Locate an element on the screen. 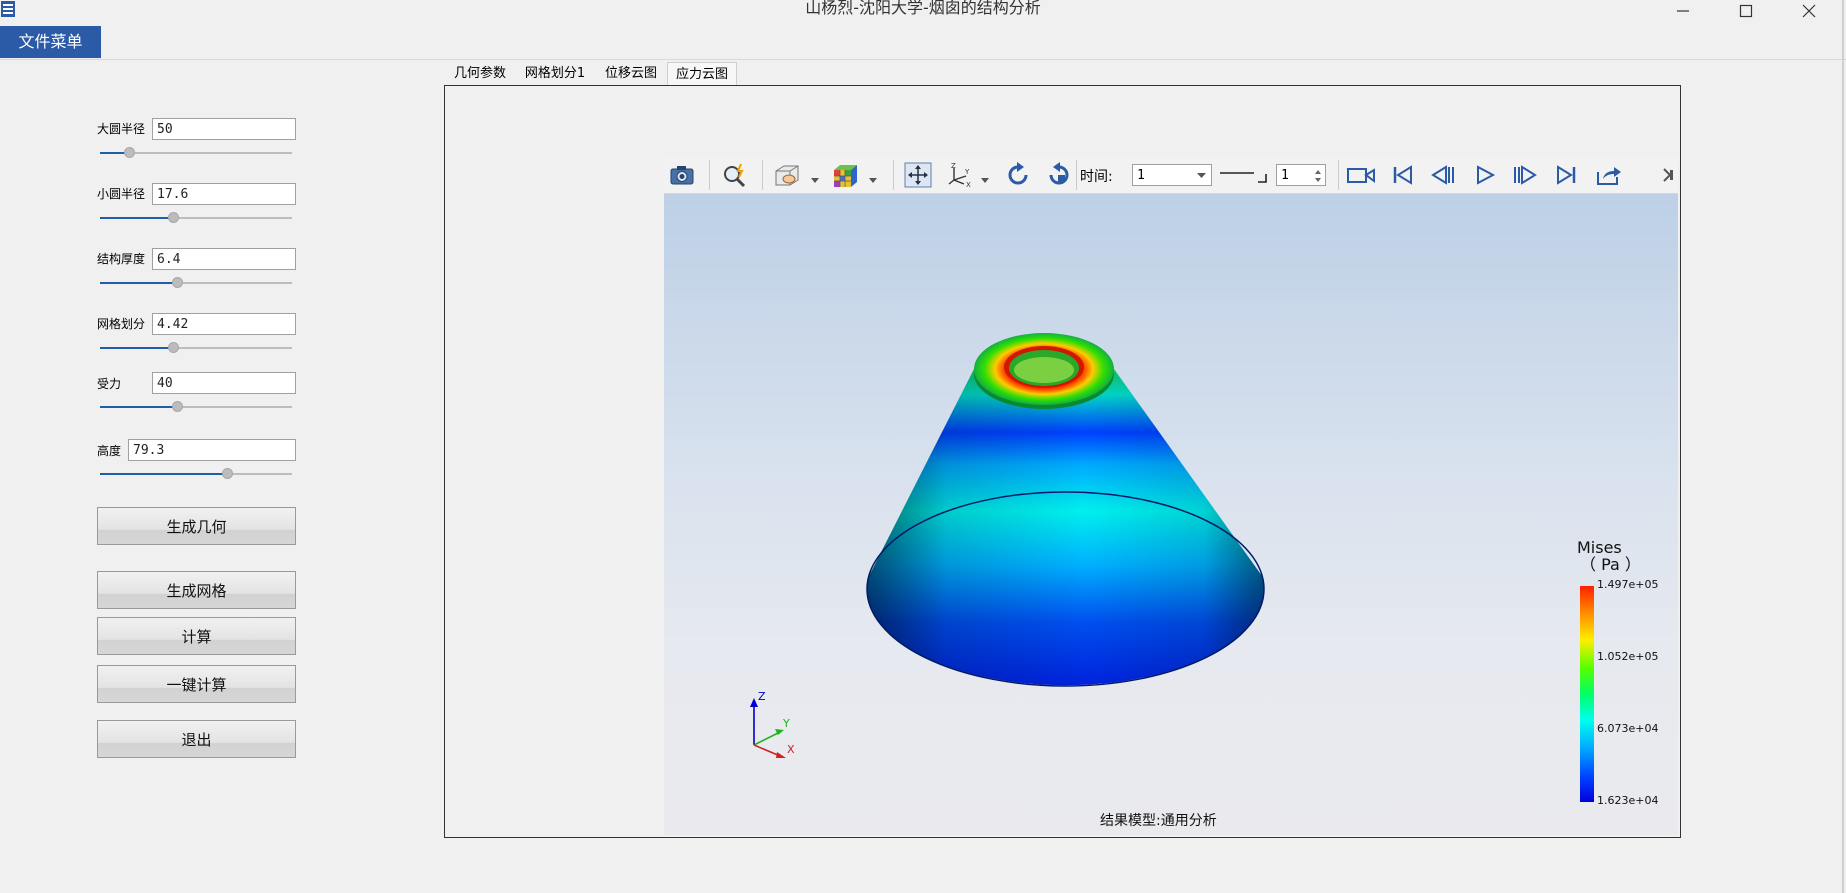 The height and width of the screenshot is (893, 1846). param-label-force: 受力 is located at coordinates (109, 384).